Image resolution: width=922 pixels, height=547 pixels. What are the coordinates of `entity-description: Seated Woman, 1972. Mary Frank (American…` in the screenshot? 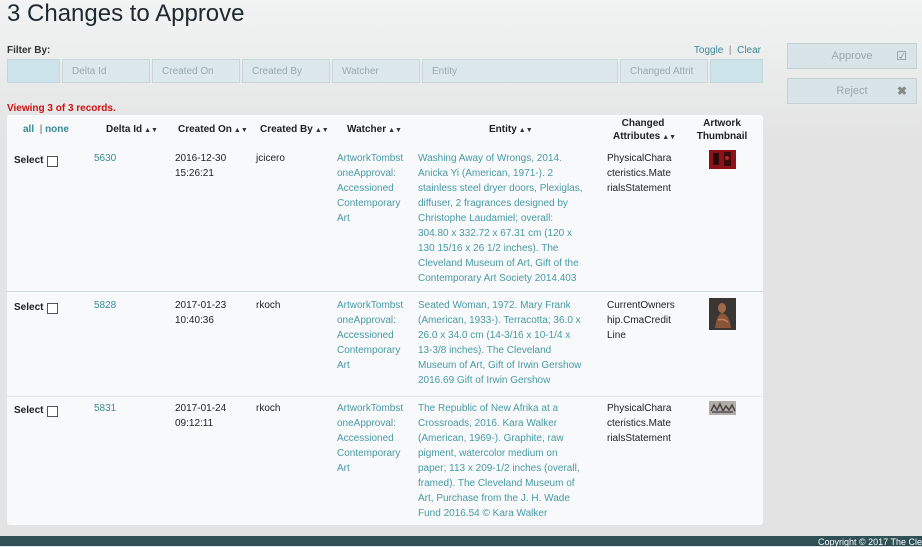 It's located at (507, 343).